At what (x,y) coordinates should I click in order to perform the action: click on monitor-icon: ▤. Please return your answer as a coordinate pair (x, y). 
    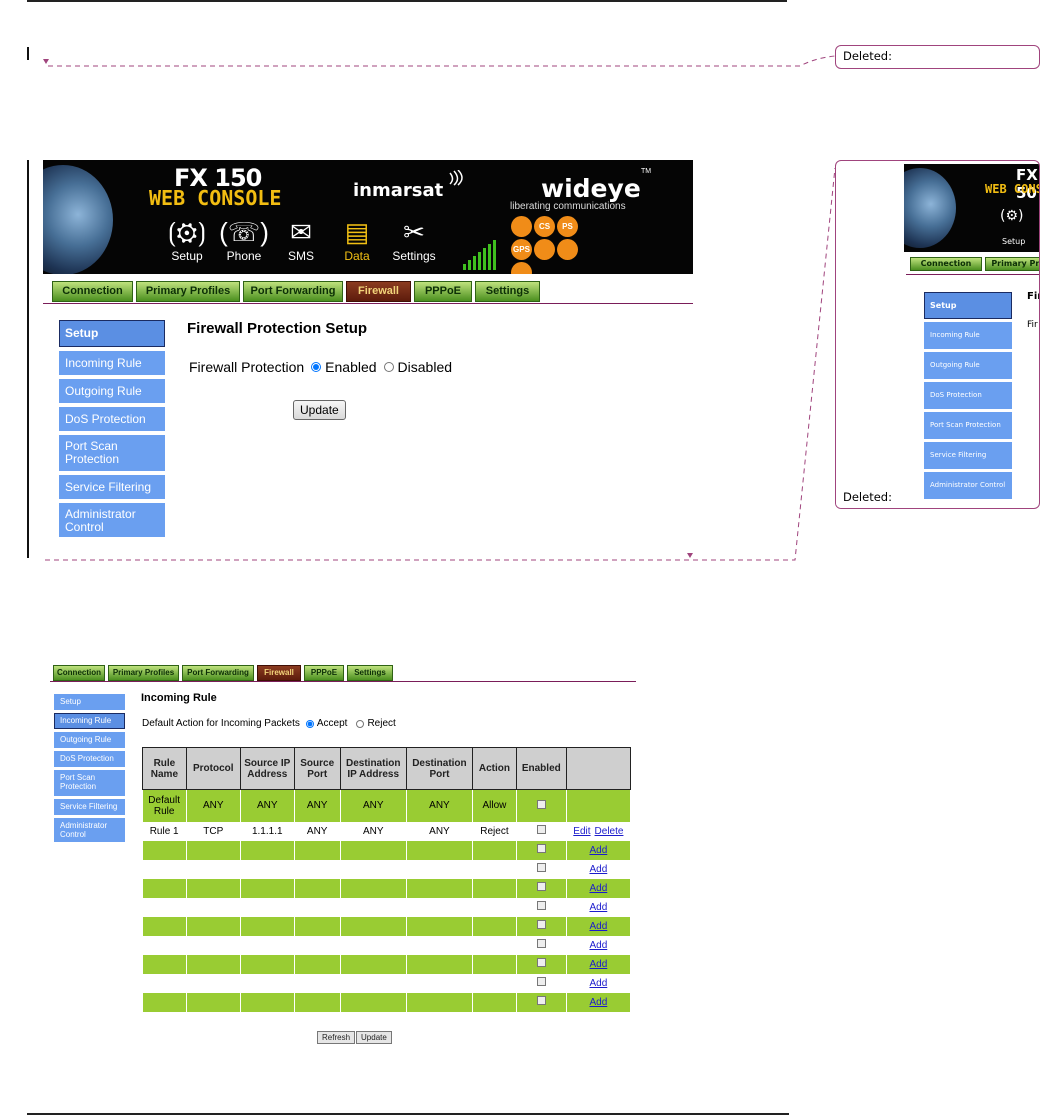
    Looking at the image, I should click on (357, 232).